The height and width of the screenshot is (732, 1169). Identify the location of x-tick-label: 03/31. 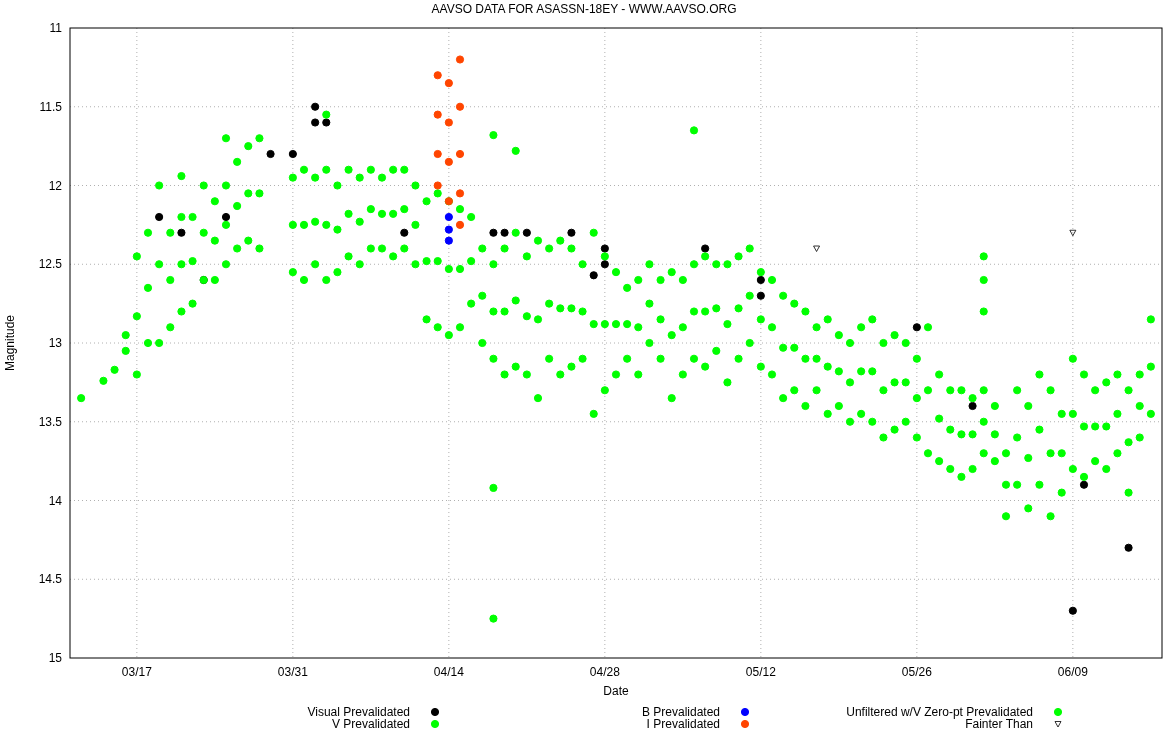
(292, 672).